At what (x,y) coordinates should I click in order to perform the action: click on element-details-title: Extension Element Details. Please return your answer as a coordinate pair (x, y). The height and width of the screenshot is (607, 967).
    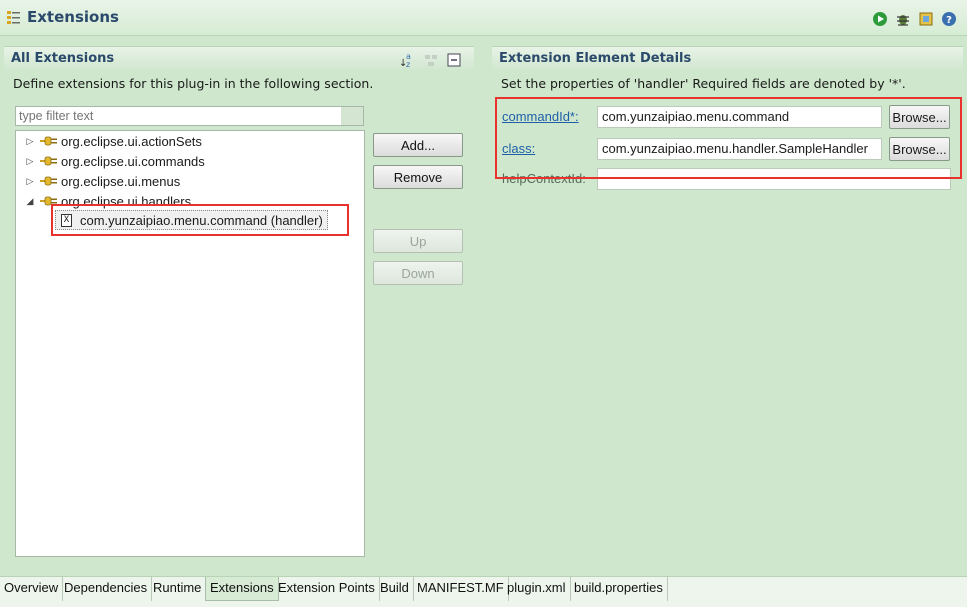
    Looking at the image, I should click on (595, 58).